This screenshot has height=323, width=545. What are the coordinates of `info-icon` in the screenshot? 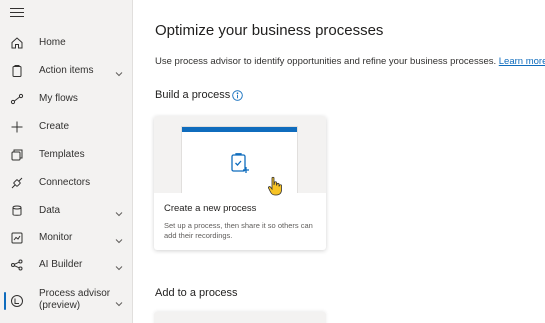 It's located at (237, 94).